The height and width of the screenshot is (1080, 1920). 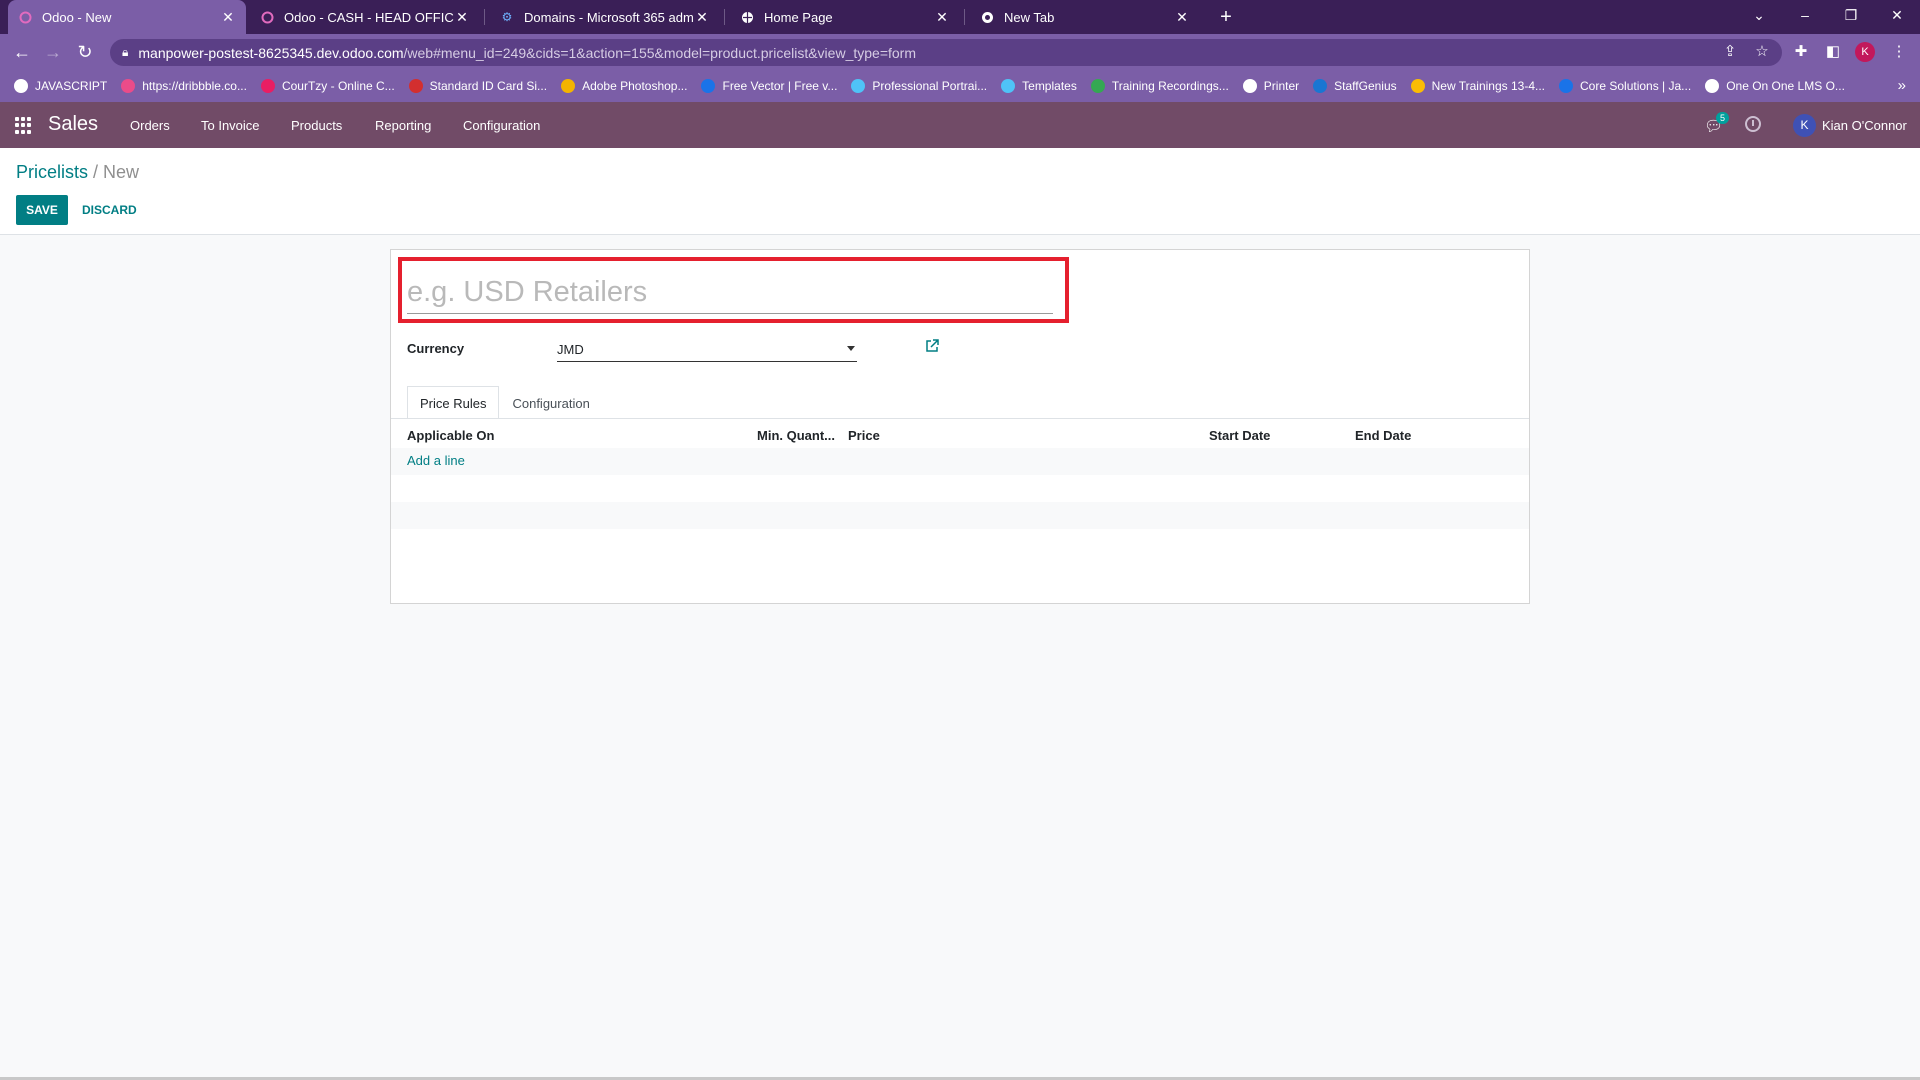 I want to click on tab-title: Home Page, so click(x=798, y=17).